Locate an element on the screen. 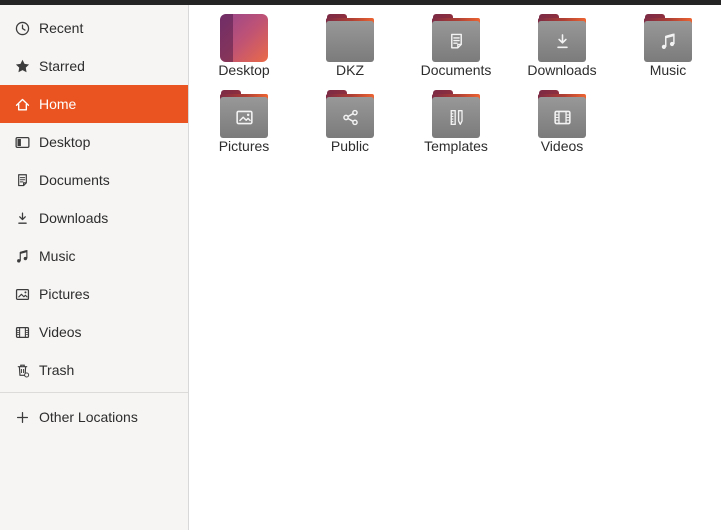 The height and width of the screenshot is (530, 721). trash-icon is located at coordinates (23, 371).